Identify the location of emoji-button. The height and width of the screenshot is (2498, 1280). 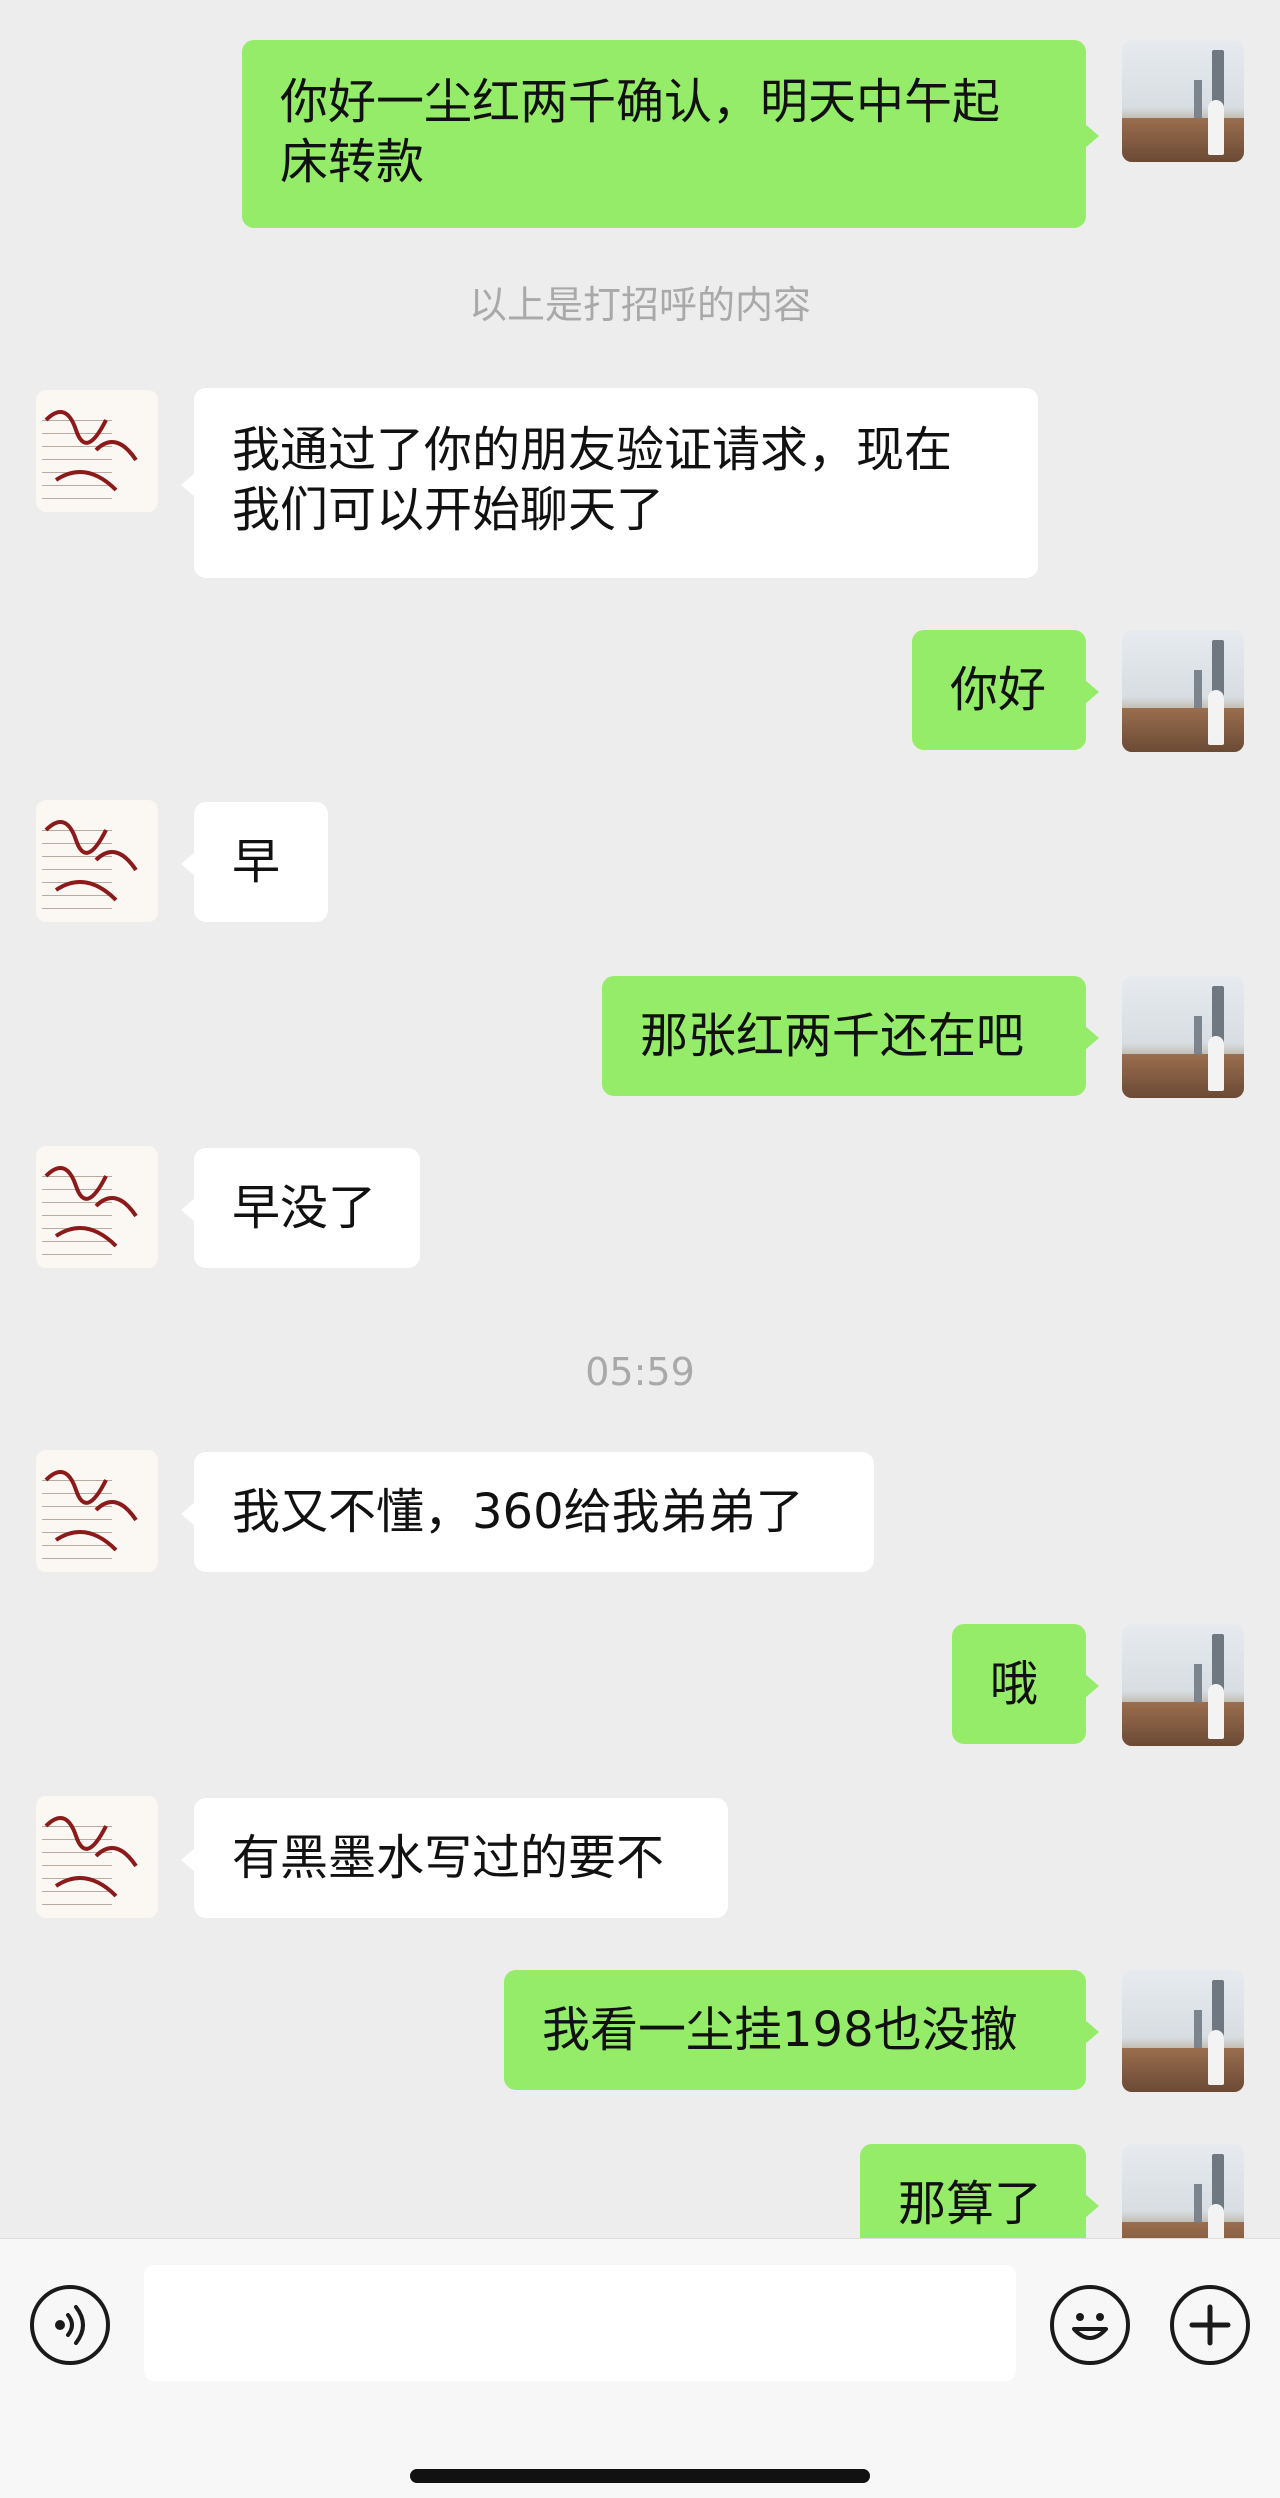
(1090, 2325).